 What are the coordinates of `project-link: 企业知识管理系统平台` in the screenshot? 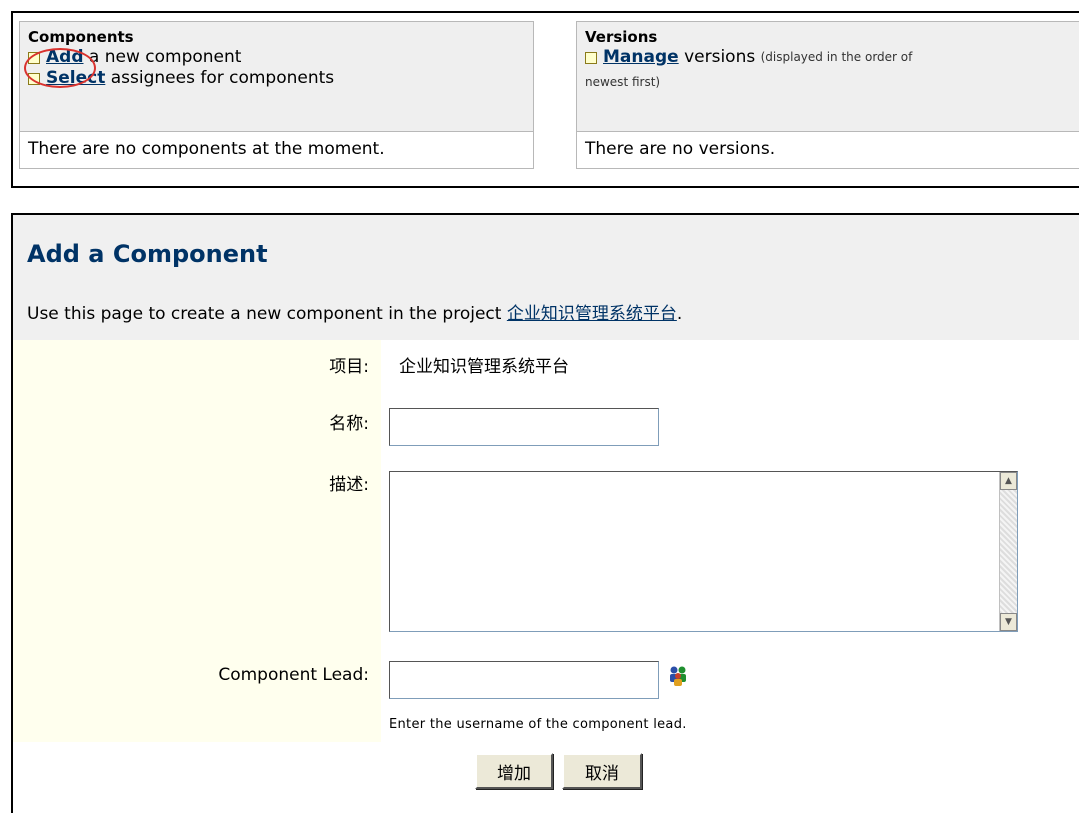 It's located at (592, 314).